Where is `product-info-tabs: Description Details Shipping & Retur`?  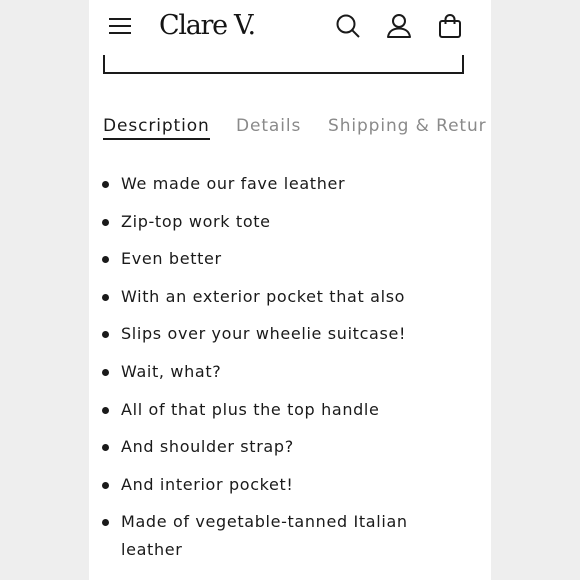 product-info-tabs: Description Details Shipping & Retur is located at coordinates (290, 127).